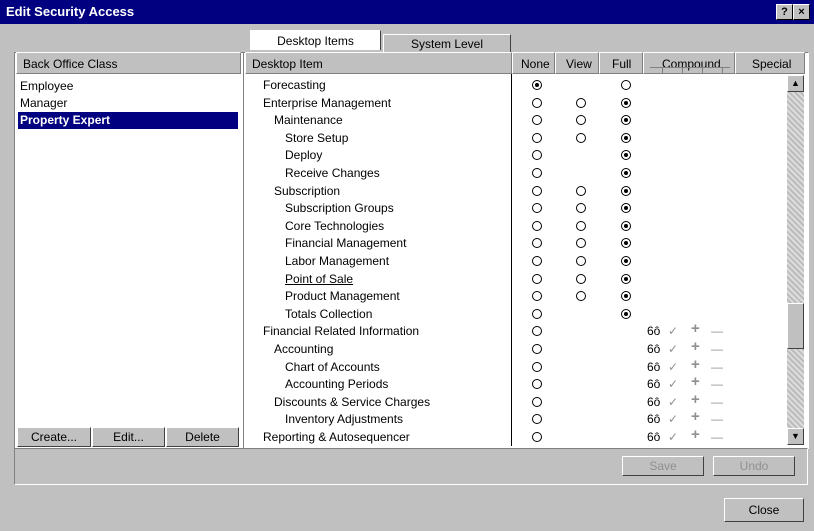 This screenshot has width=814, height=531. I want to click on desktop-item-label: Discounts & Service Charges, so click(352, 401).